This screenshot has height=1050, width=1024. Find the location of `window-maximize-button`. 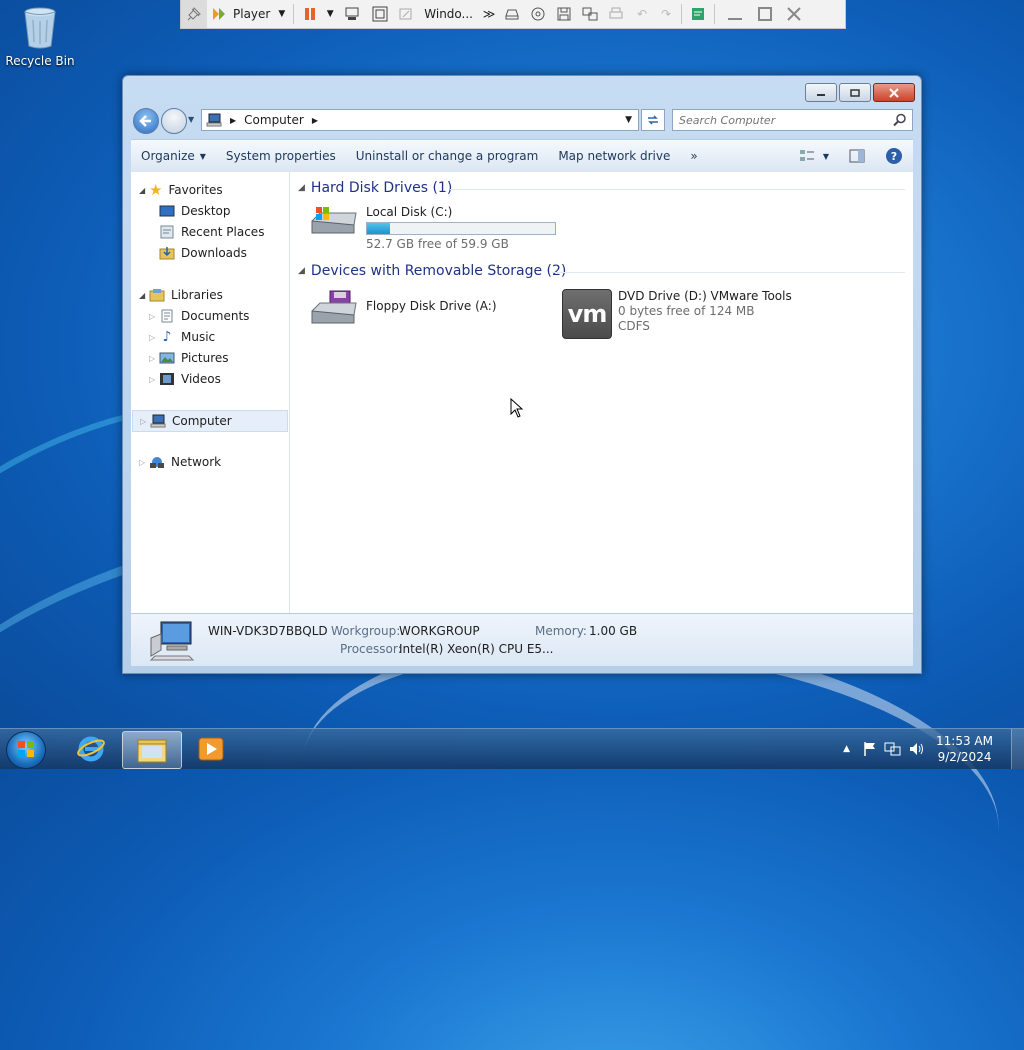

window-maximize-button is located at coordinates (855, 92).